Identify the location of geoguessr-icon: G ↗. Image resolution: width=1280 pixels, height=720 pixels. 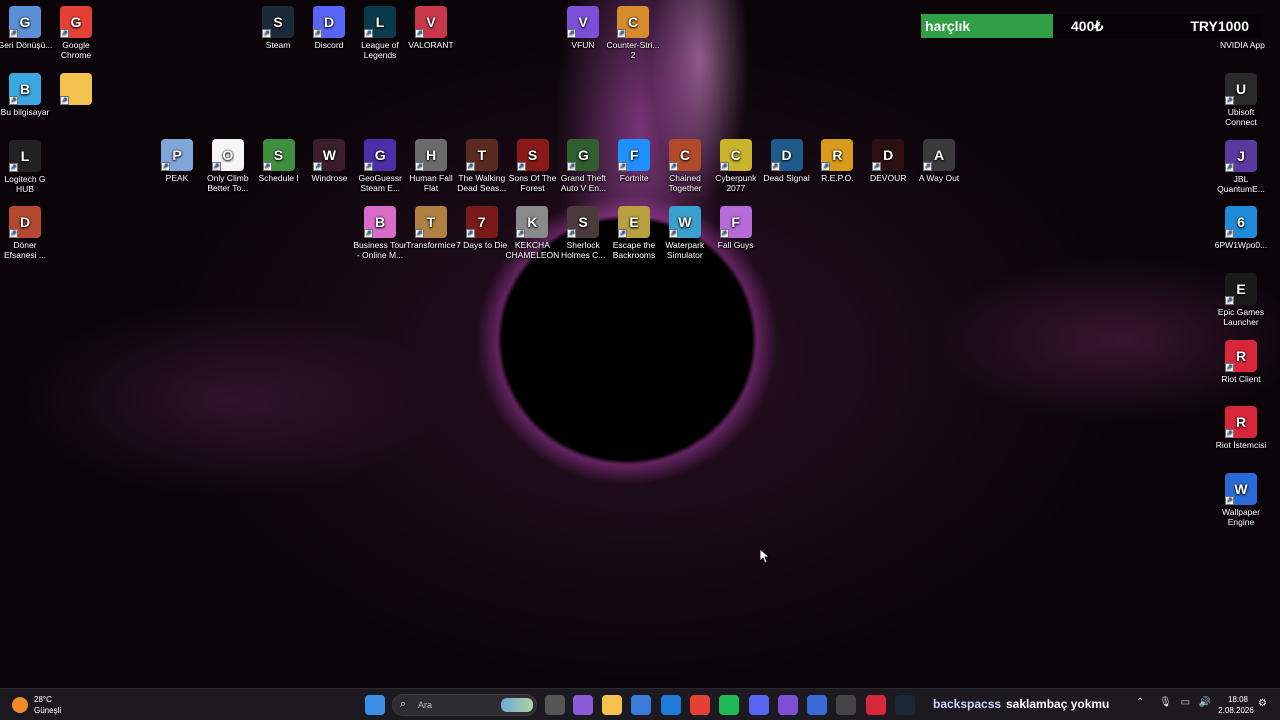
(380, 155).